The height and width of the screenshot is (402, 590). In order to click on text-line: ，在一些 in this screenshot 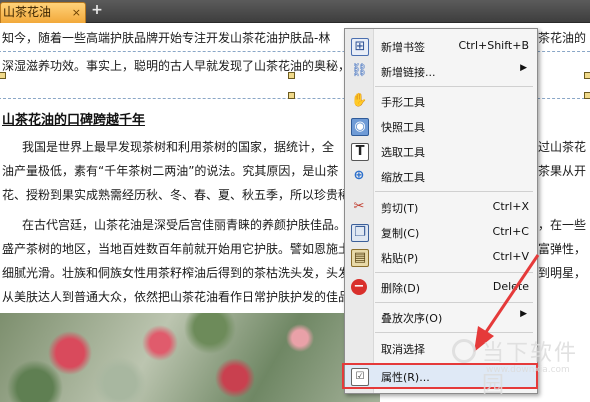, I will do `click(562, 225)`.